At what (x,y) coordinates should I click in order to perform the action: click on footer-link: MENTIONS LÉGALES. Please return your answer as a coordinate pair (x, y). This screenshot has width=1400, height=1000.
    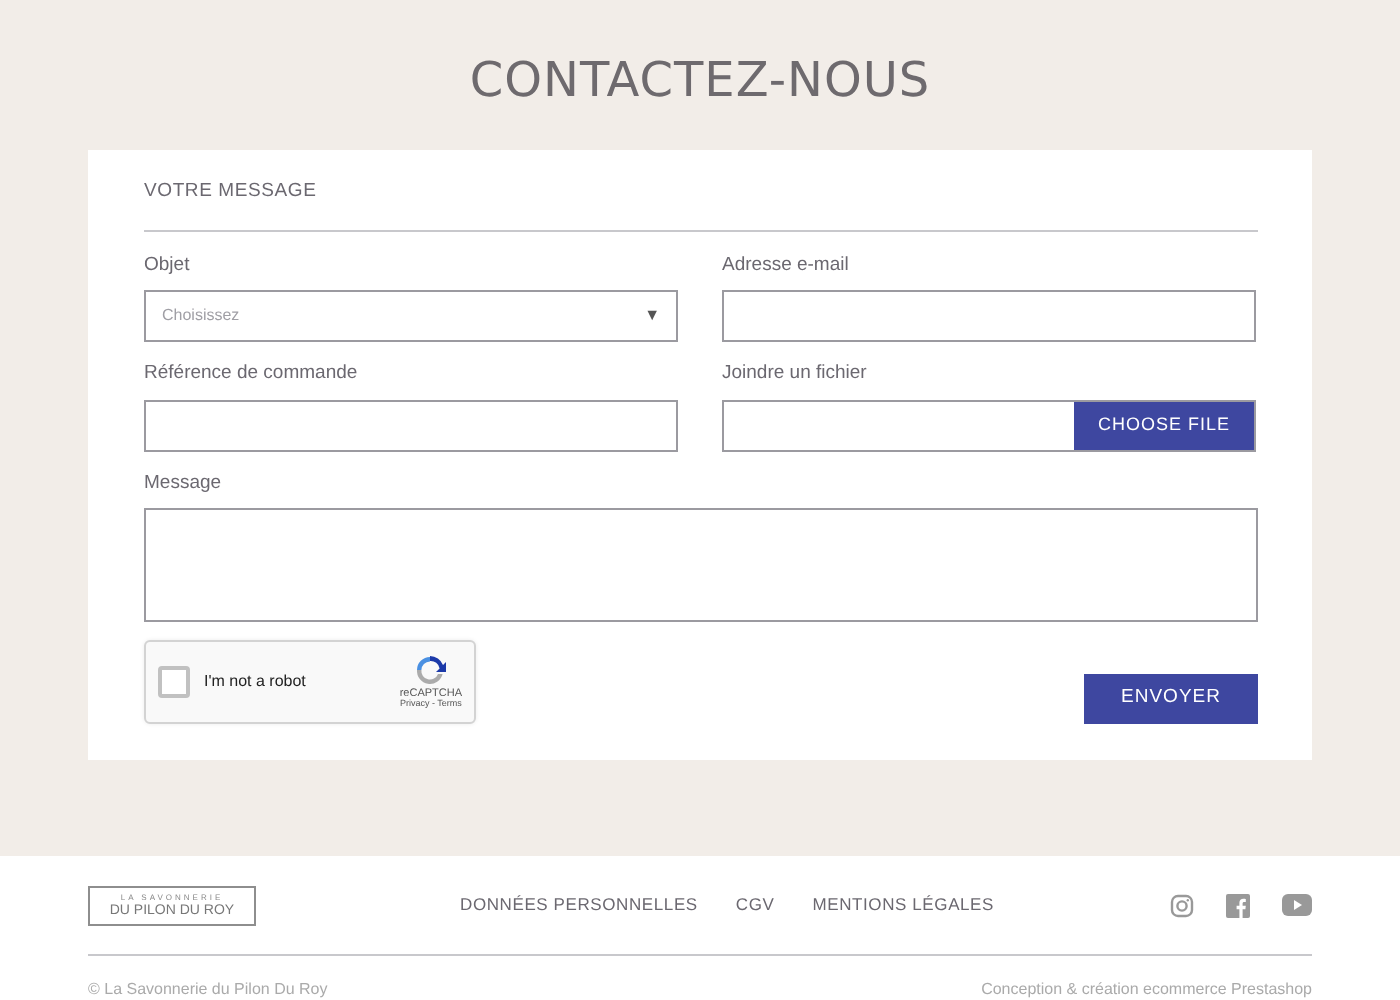
    Looking at the image, I should click on (903, 905).